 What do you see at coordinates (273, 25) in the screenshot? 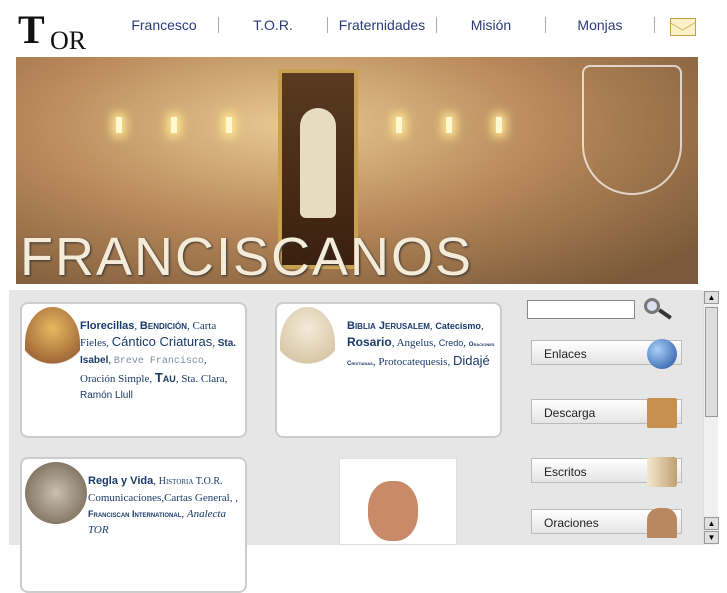
I see `nav-tor: T.O.R.` at bounding box center [273, 25].